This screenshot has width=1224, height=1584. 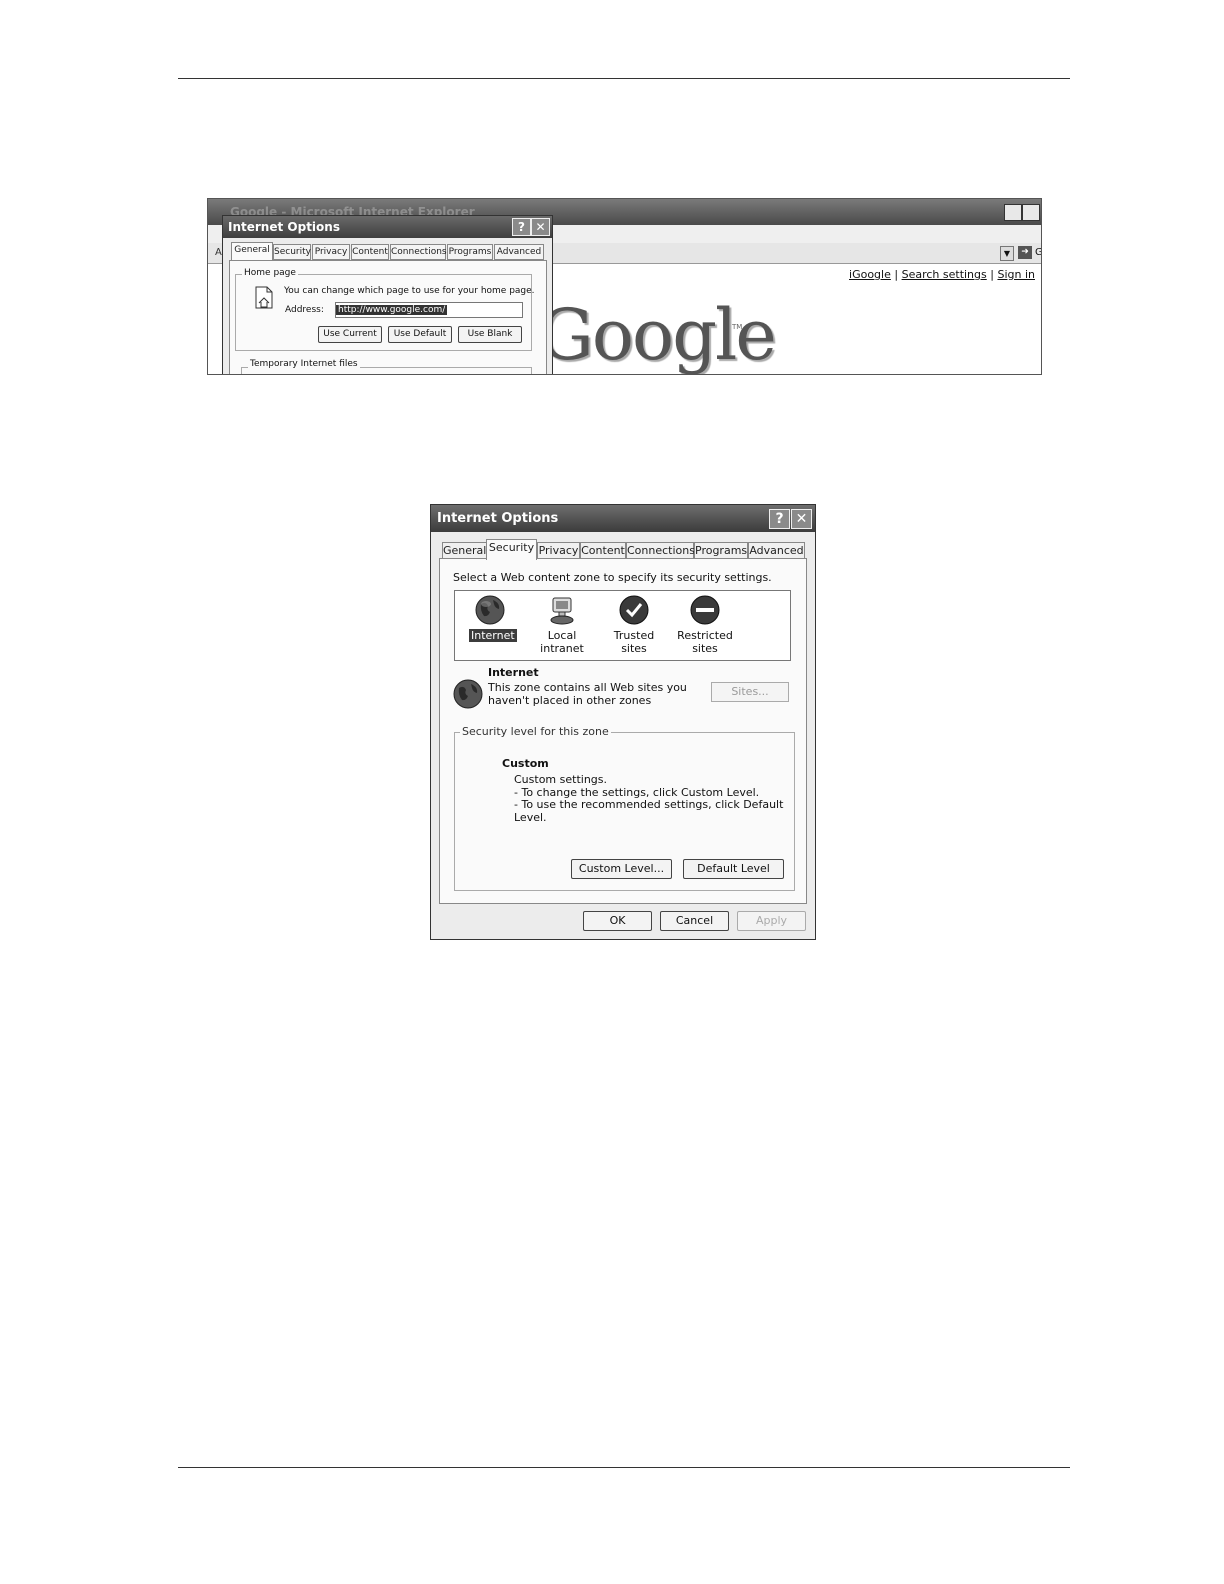 I want to click on zone-local-intranet: Local intranet, so click(x=562, y=625).